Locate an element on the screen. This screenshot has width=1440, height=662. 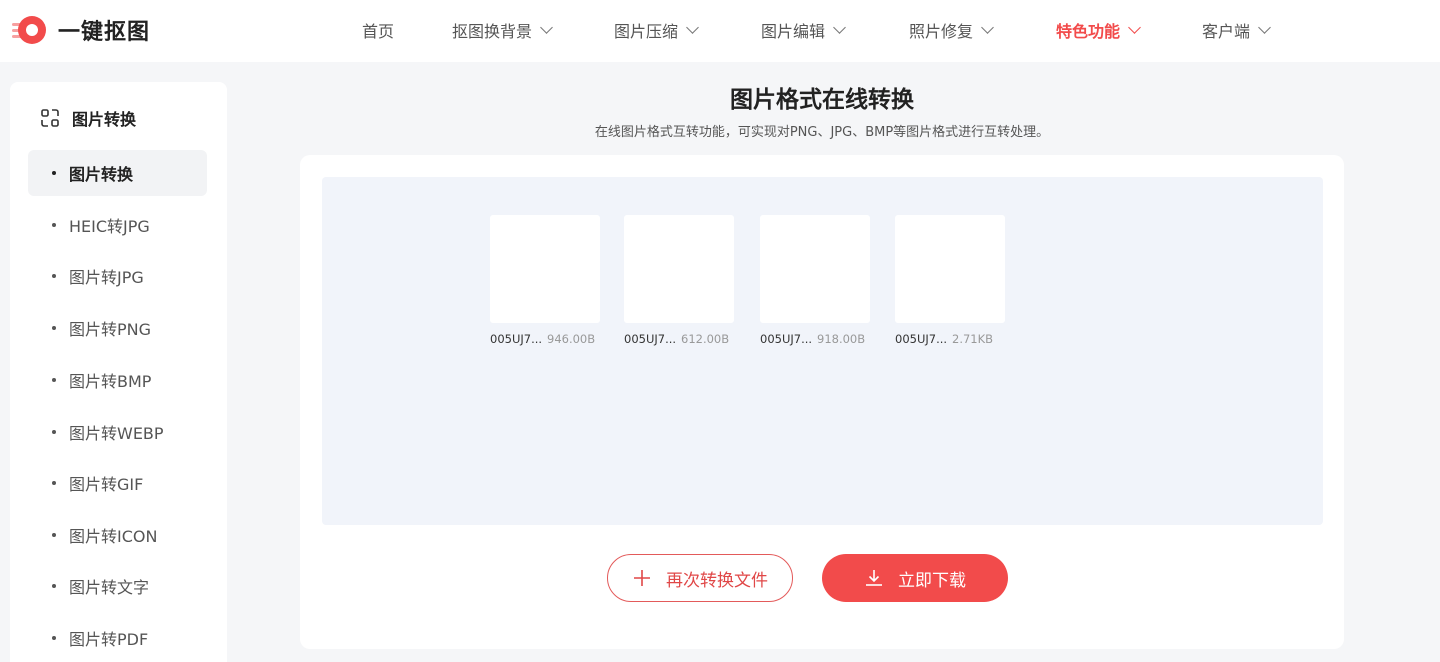
sidebar-item-label: 图片转WEBP is located at coordinates (116, 433).